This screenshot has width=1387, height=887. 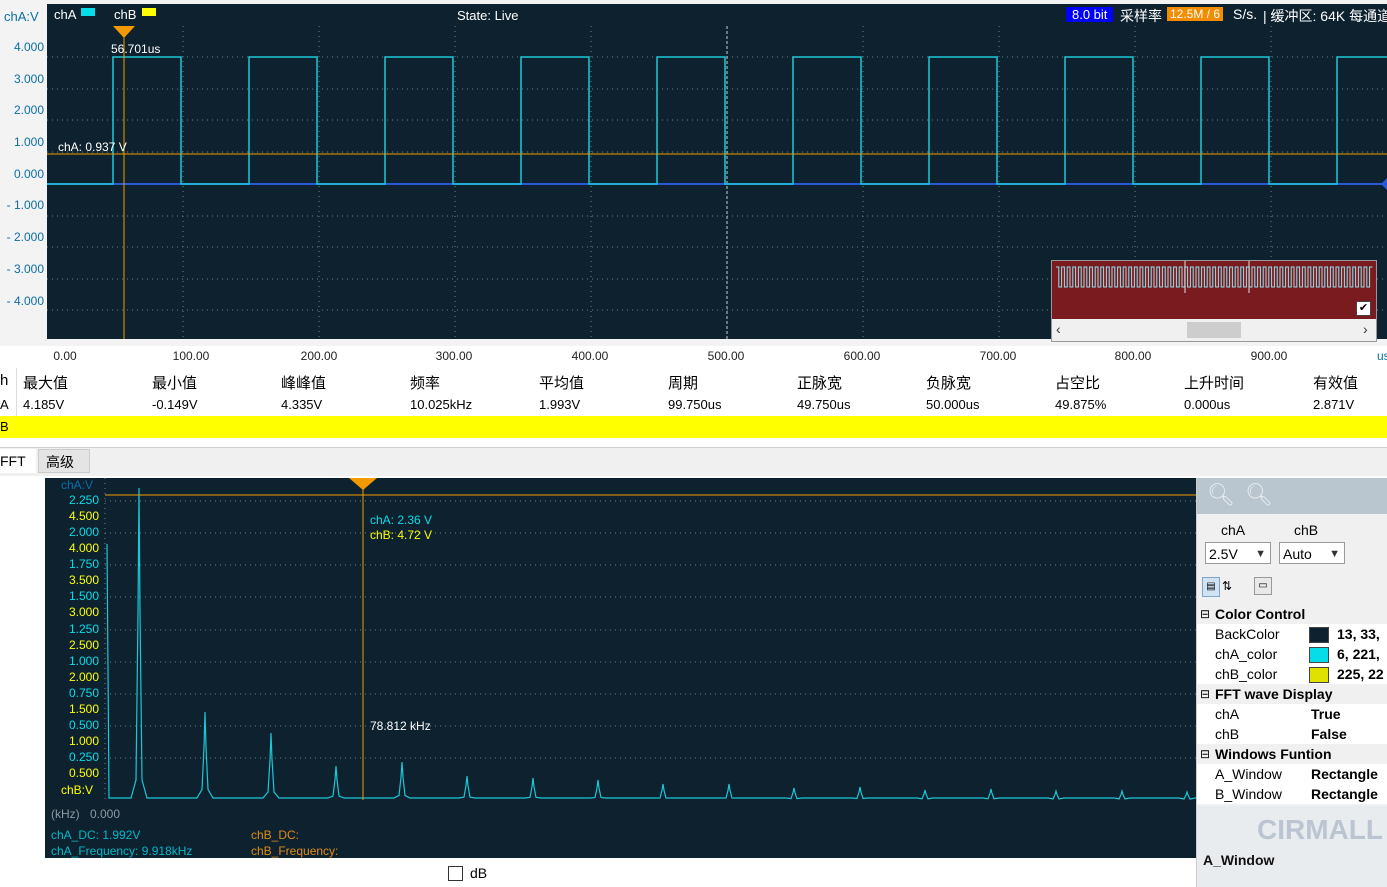 I want to click on cha-color-swatch, so click(x=1319, y=655).